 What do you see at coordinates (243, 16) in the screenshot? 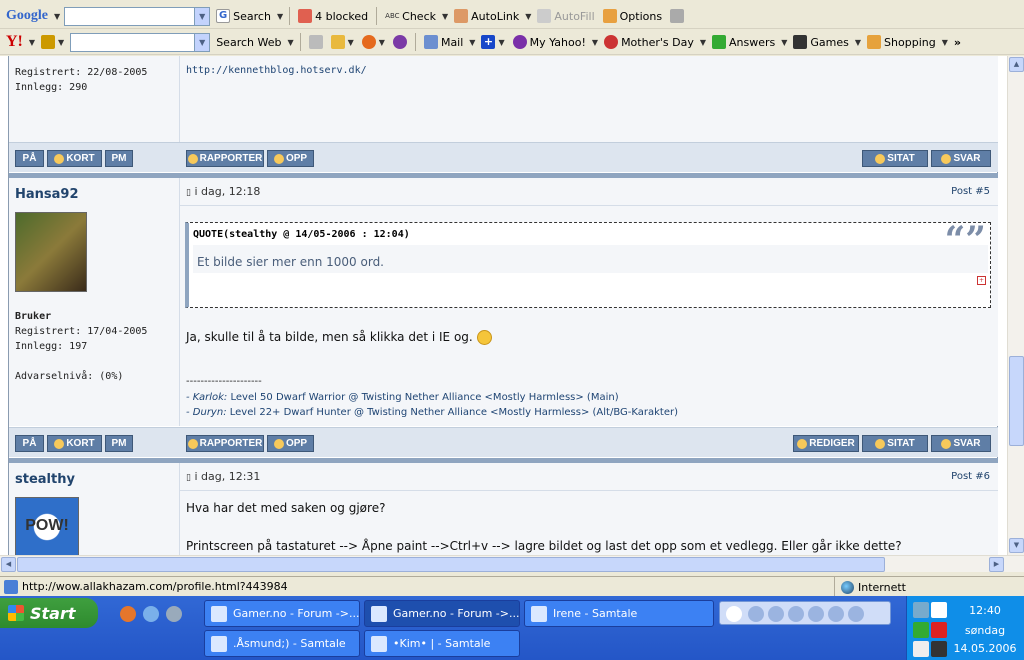
I see `google-search-button: G Search` at bounding box center [243, 16].